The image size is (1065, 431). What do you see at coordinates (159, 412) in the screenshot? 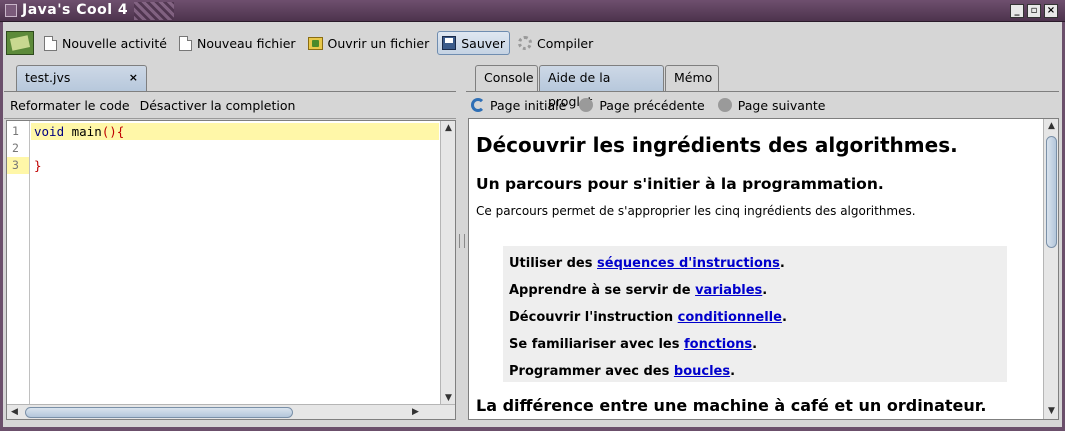
I see `horizontal-scroll-thumb` at bounding box center [159, 412].